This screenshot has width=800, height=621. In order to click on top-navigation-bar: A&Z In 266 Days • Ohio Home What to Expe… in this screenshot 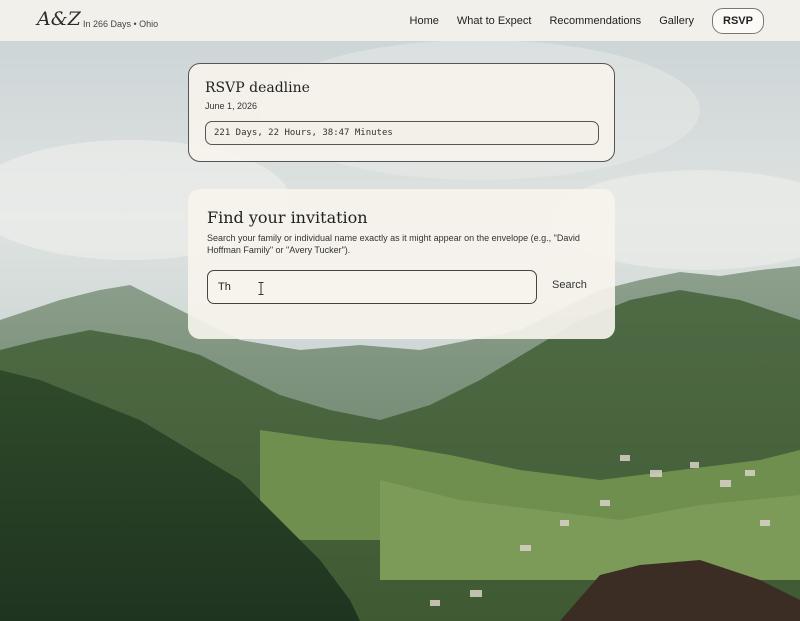, I will do `click(400, 20)`.